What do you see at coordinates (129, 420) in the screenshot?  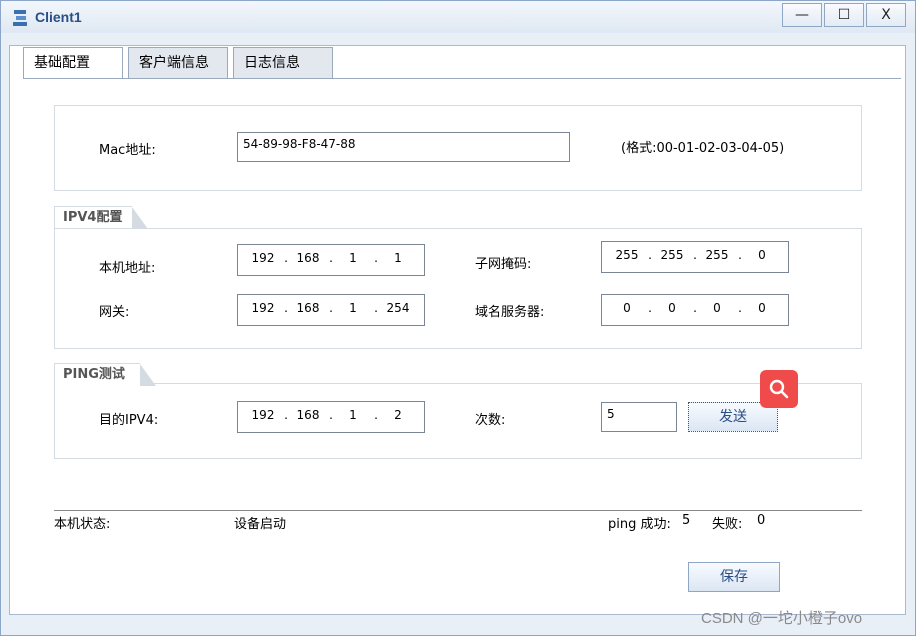 I see `dest-ipv4-label: 目的IPV4:` at bounding box center [129, 420].